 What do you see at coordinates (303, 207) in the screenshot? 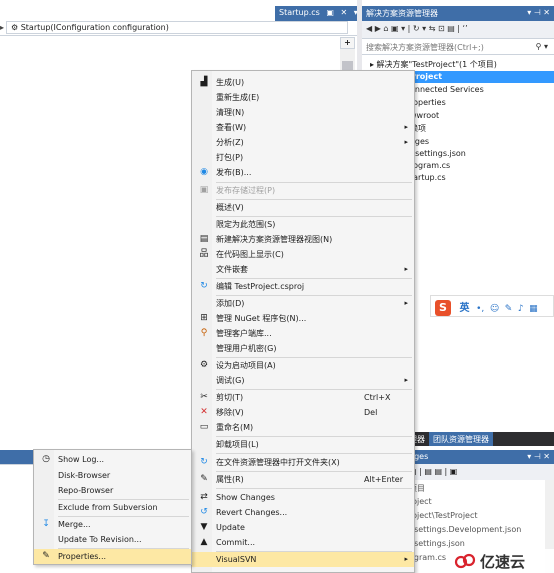
I see `menu-item-overview: 概述(V)` at bounding box center [303, 207].